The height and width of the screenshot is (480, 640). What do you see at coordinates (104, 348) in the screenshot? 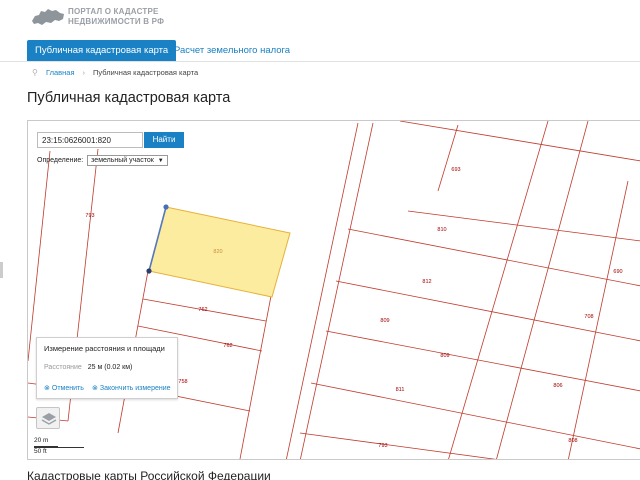
I see `measure-title: Измерение расстояния и площади` at bounding box center [104, 348].